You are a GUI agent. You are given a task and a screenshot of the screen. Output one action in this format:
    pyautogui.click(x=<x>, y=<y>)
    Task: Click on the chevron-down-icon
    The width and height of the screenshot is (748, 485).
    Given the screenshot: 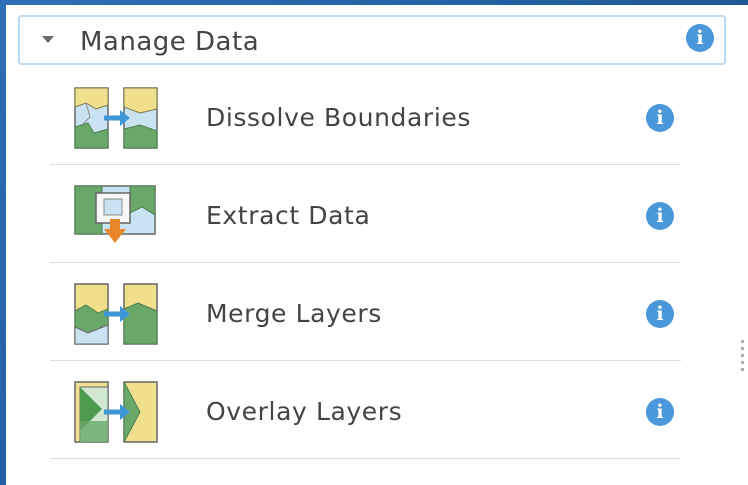 What is the action you would take?
    pyautogui.click(x=48, y=39)
    